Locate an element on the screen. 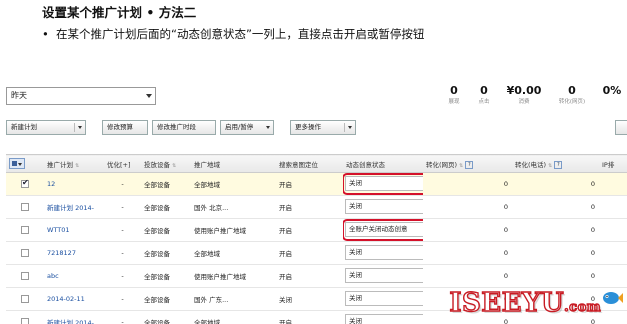 The image size is (627, 324). dynamic-status-cell: 关闭 is located at coordinates (383, 184).